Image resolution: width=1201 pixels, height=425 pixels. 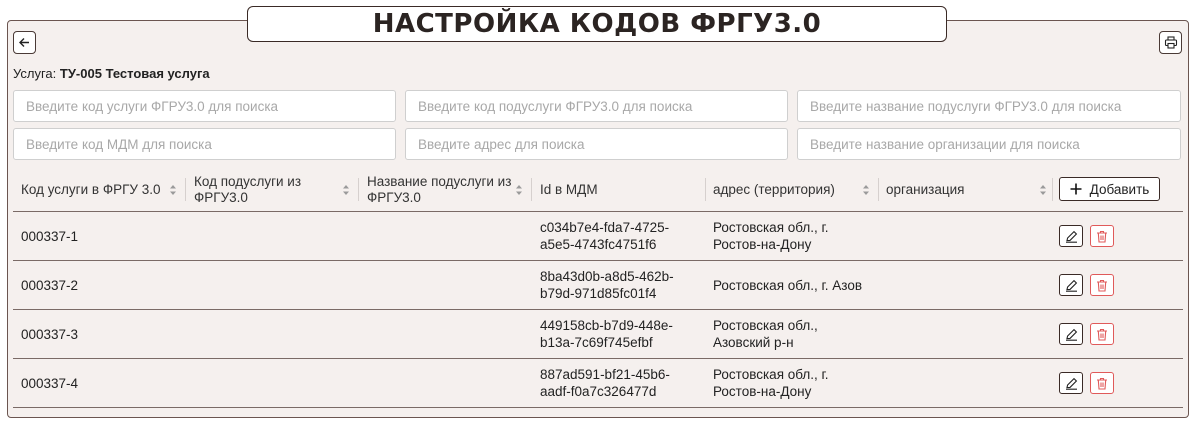 I want to click on column-header-address: адрес (территория), so click(x=783, y=189).